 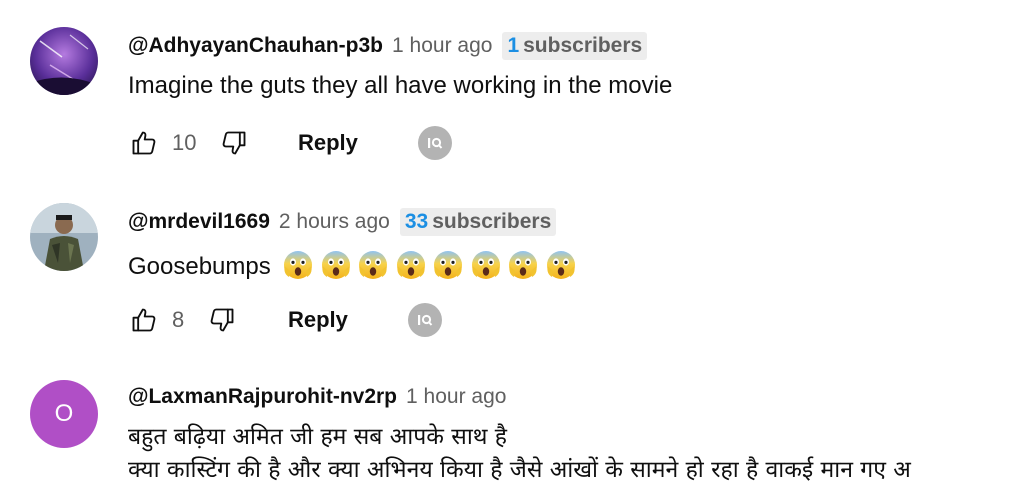 What do you see at coordinates (262, 397) in the screenshot?
I see `author-name: @LaxmanRajpurohit-nv2rp` at bounding box center [262, 397].